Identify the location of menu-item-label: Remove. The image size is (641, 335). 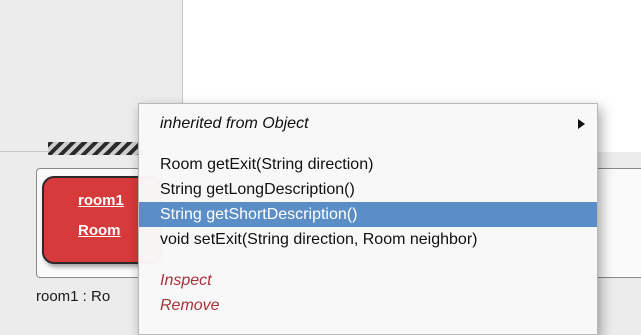
(190, 305).